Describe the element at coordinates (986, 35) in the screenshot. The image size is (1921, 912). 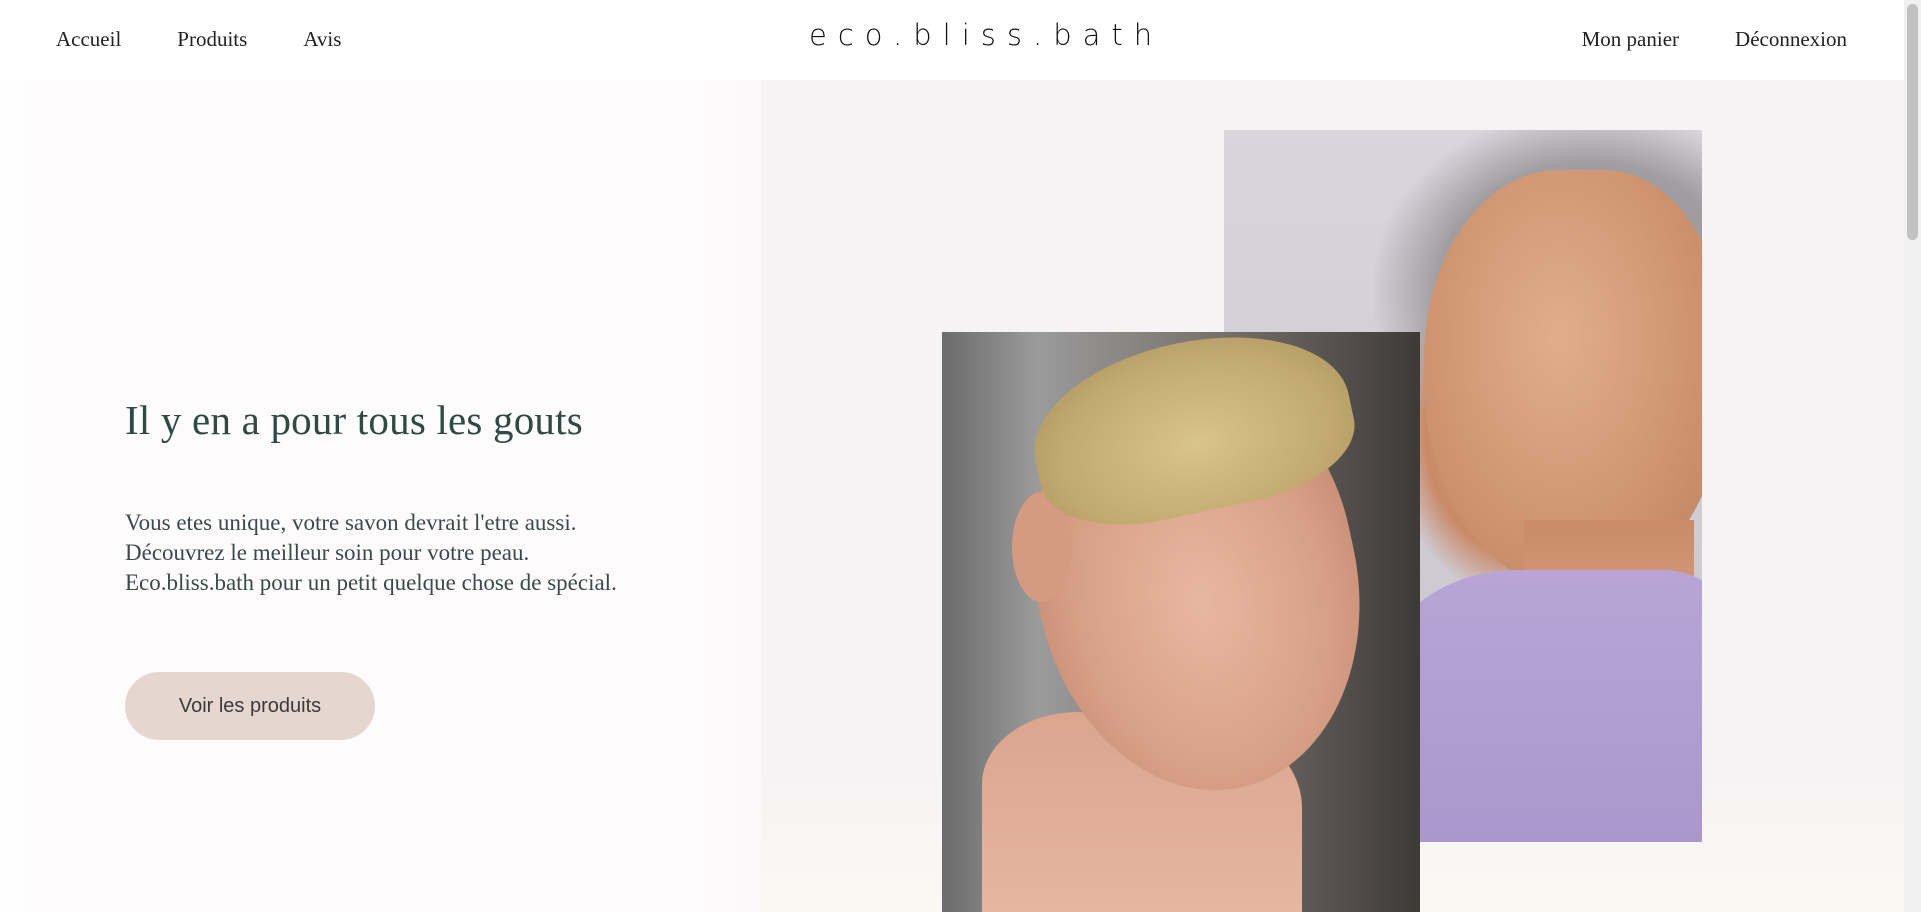
I see `site-logo: eco.bliss.bath` at that location.